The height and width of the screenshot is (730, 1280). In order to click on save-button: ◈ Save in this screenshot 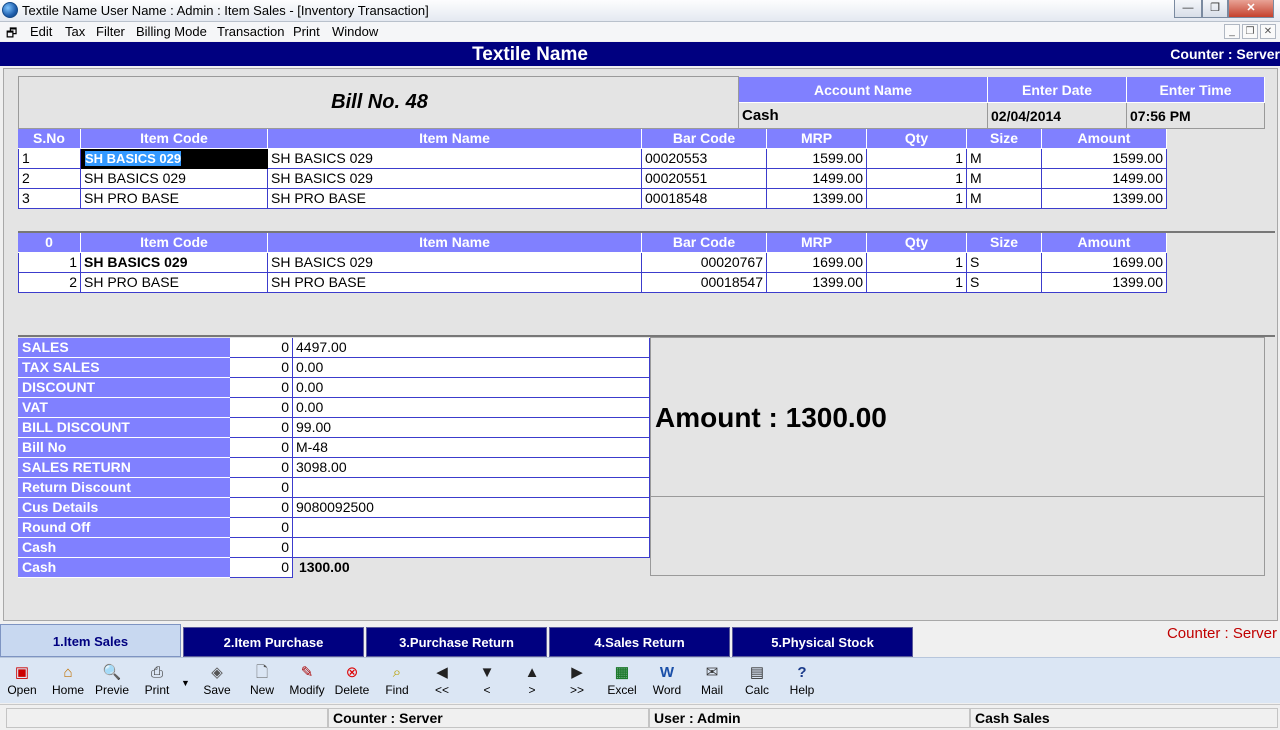, I will do `click(217, 680)`.